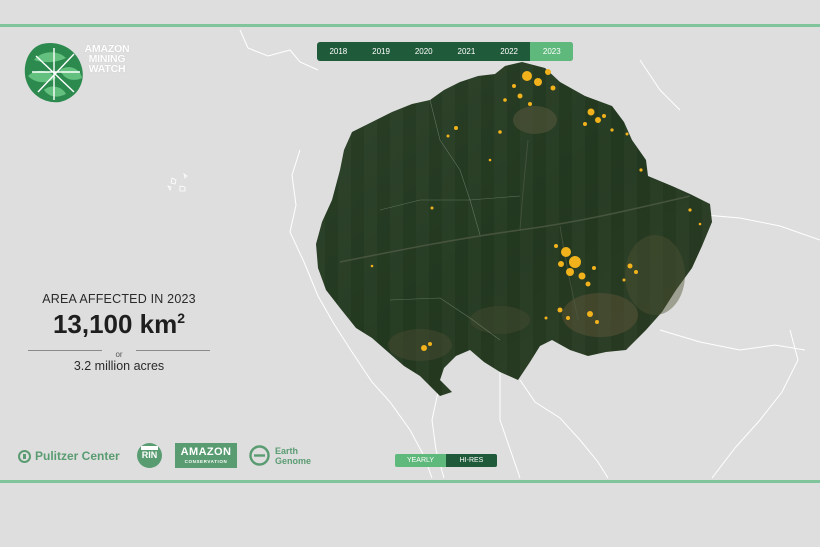  Describe the element at coordinates (173, 350) in the screenshot. I see `separator-rule-right` at that location.